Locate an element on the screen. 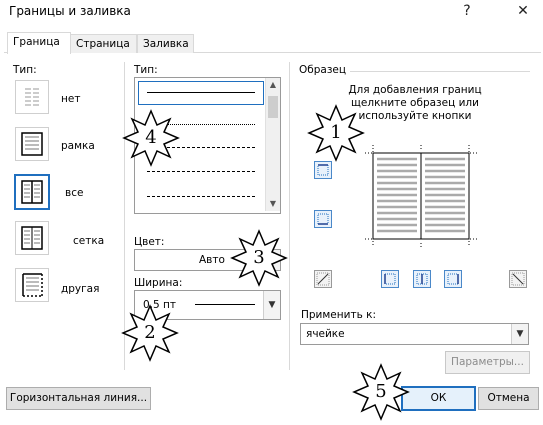 Image resolution: width=543 pixels, height=425 pixels. setting-grid-icon is located at coordinates (32, 238).